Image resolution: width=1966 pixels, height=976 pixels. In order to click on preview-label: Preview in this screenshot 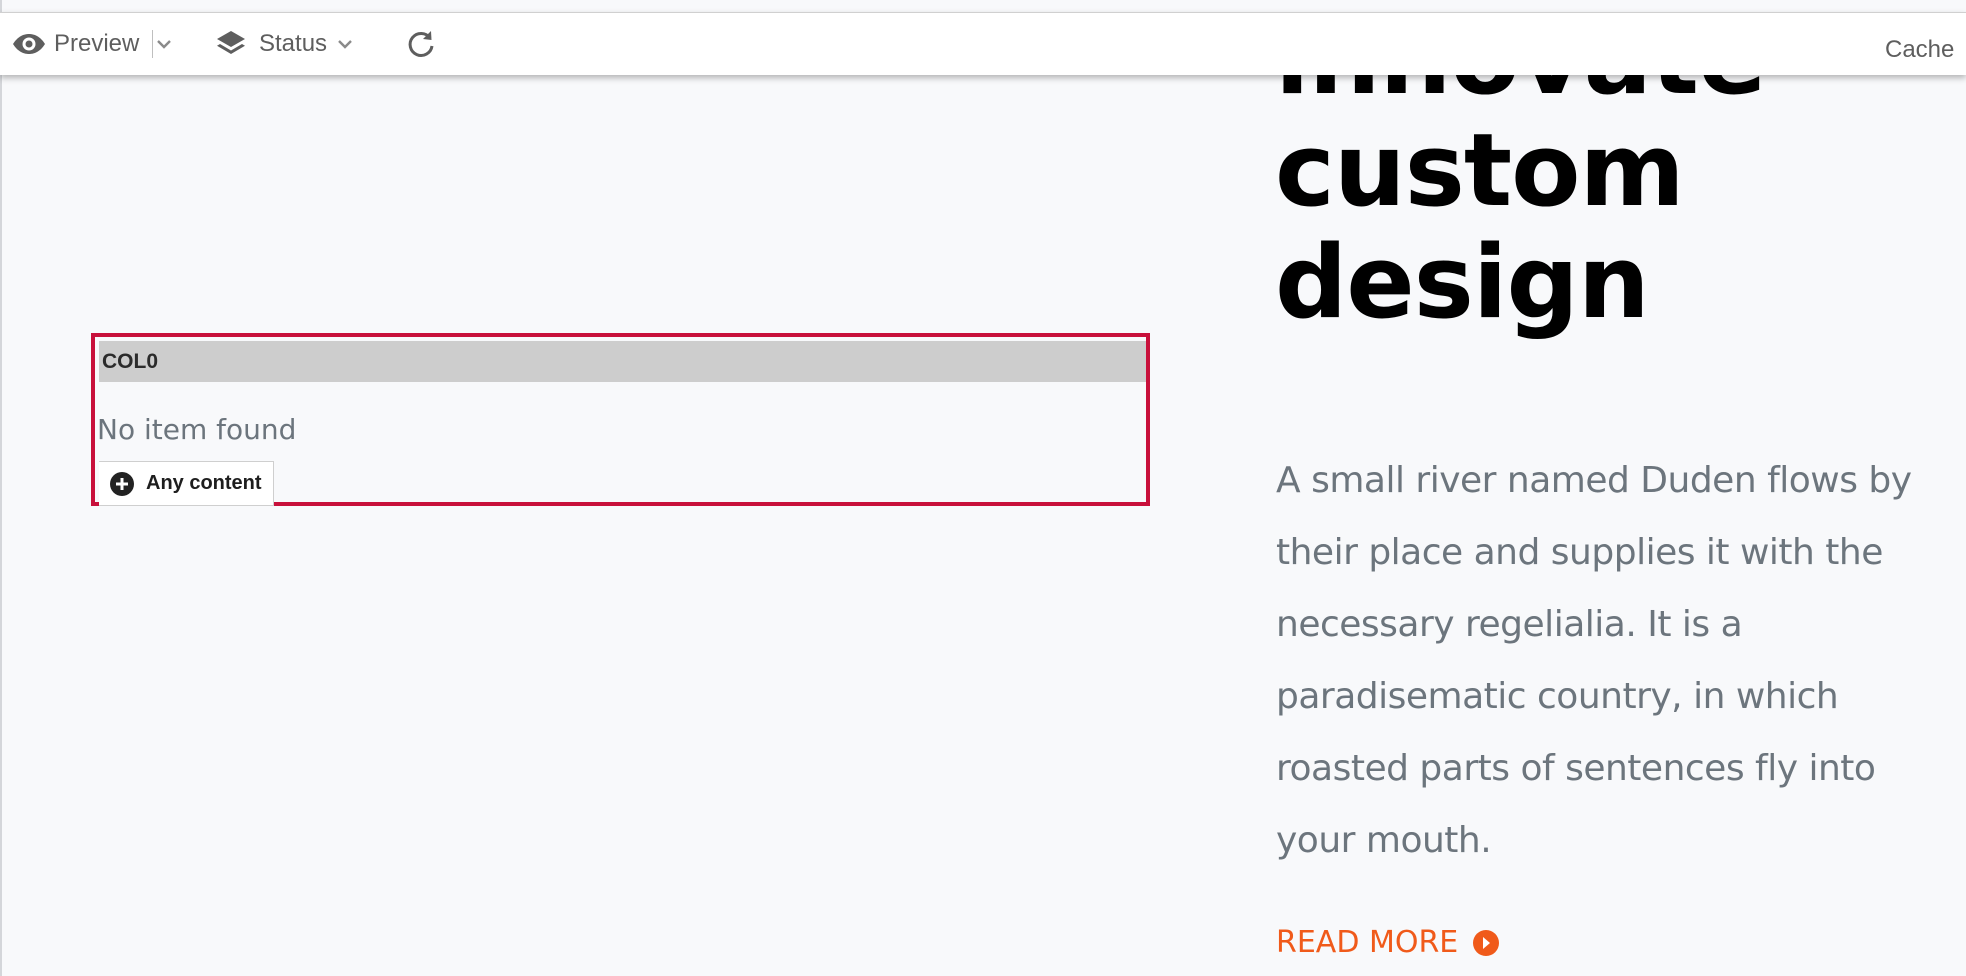, I will do `click(97, 43)`.